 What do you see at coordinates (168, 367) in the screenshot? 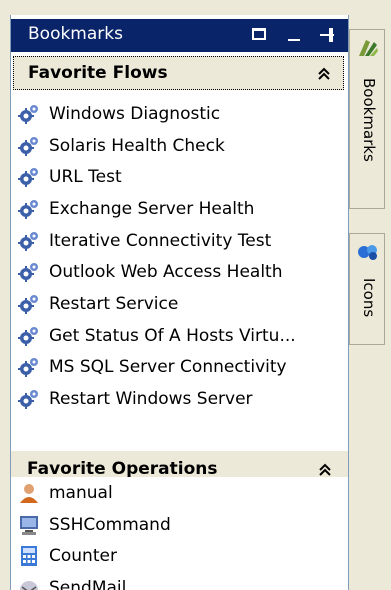
I see `item-label: MS SQL Server Connectivity` at bounding box center [168, 367].